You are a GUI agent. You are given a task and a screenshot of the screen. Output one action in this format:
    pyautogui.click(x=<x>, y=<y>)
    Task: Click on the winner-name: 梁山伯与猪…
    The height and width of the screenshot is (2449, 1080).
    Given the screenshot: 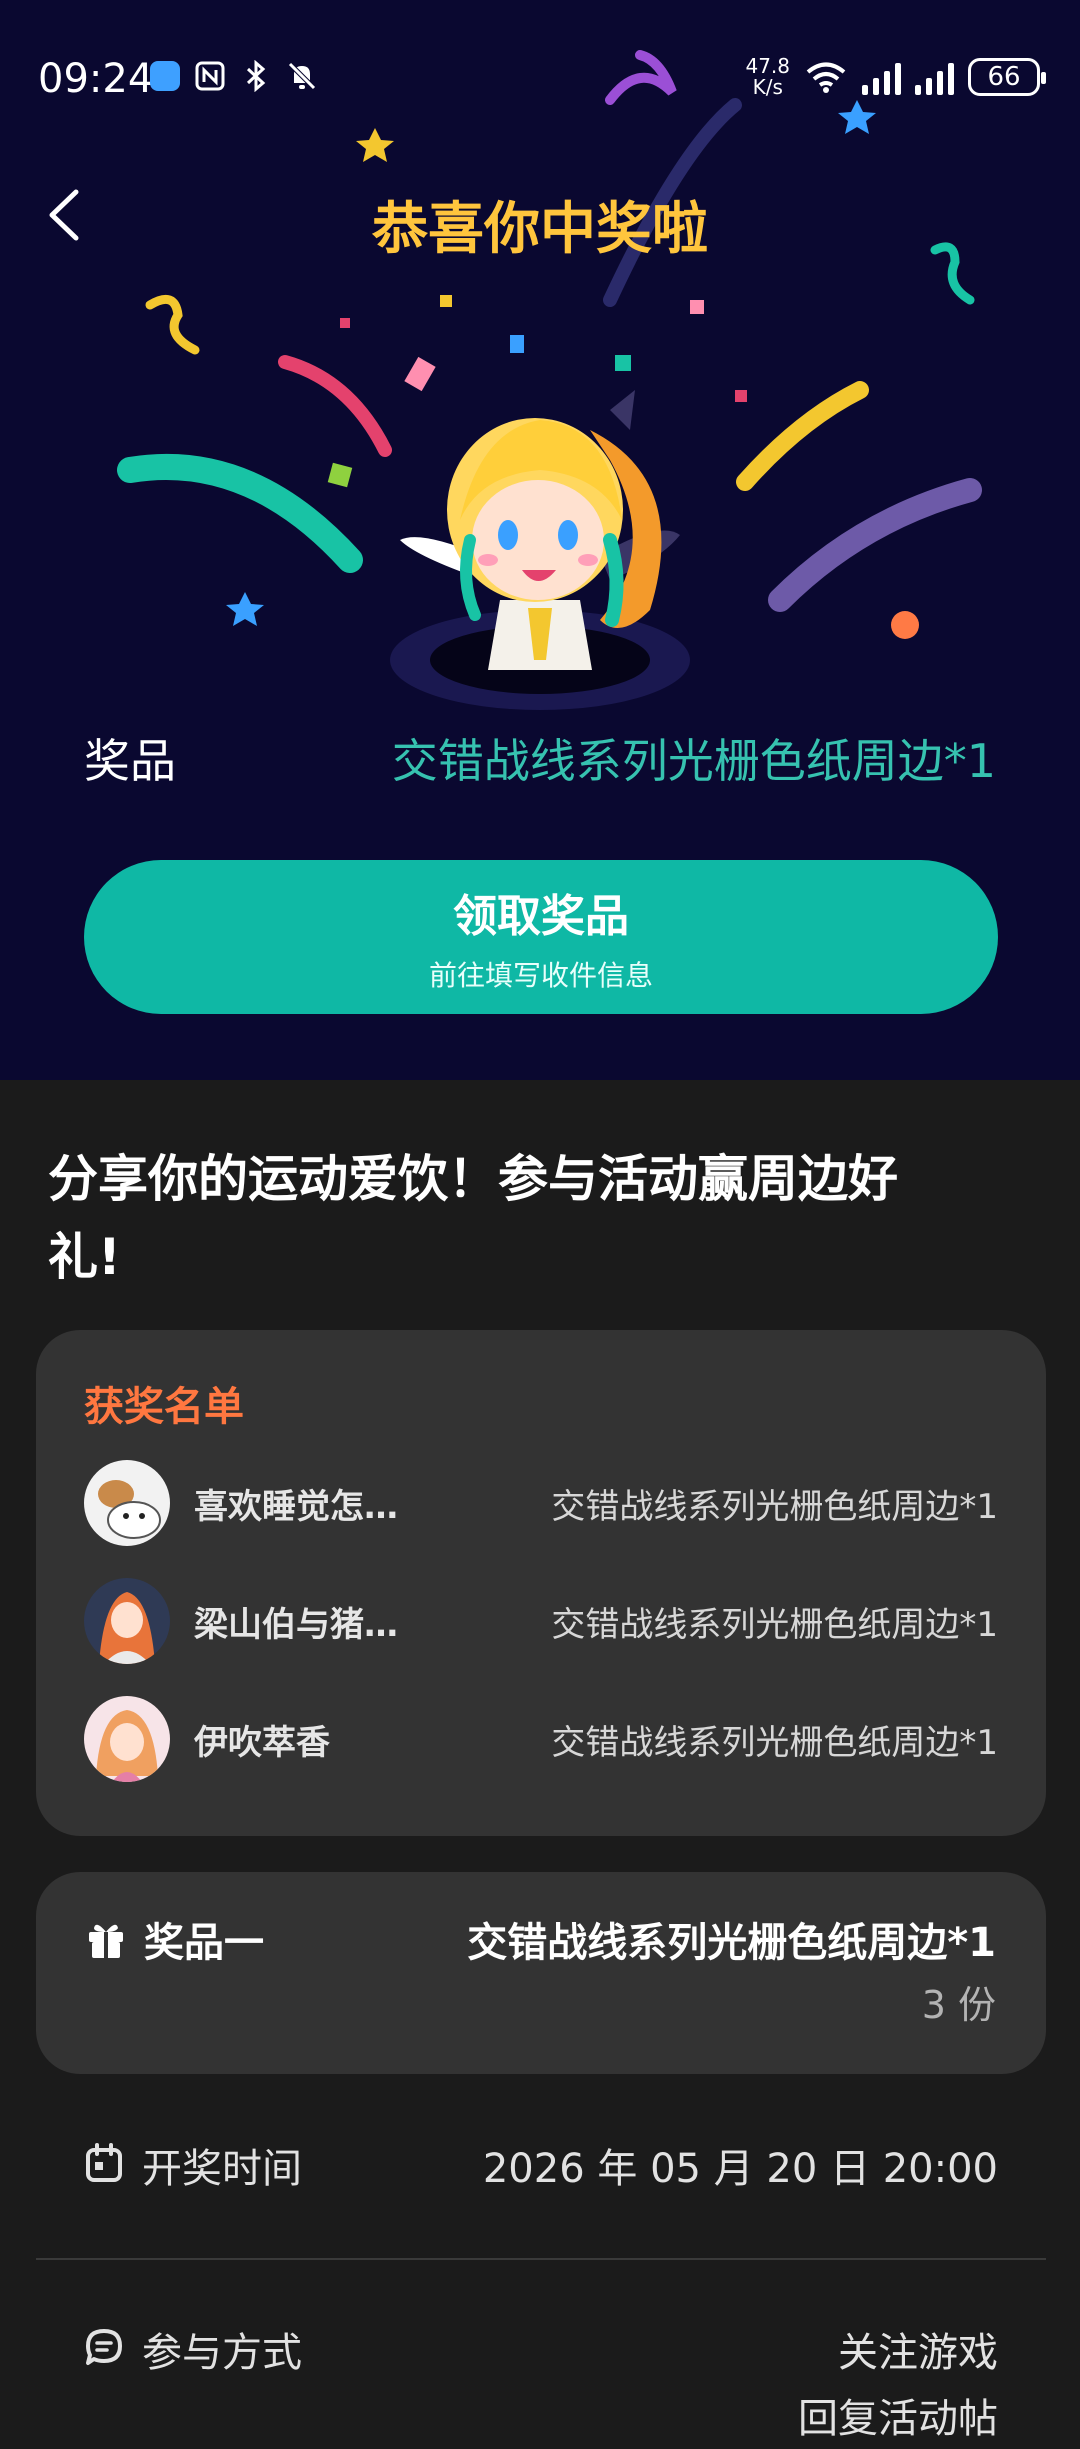 What is the action you would take?
    pyautogui.click(x=296, y=1624)
    